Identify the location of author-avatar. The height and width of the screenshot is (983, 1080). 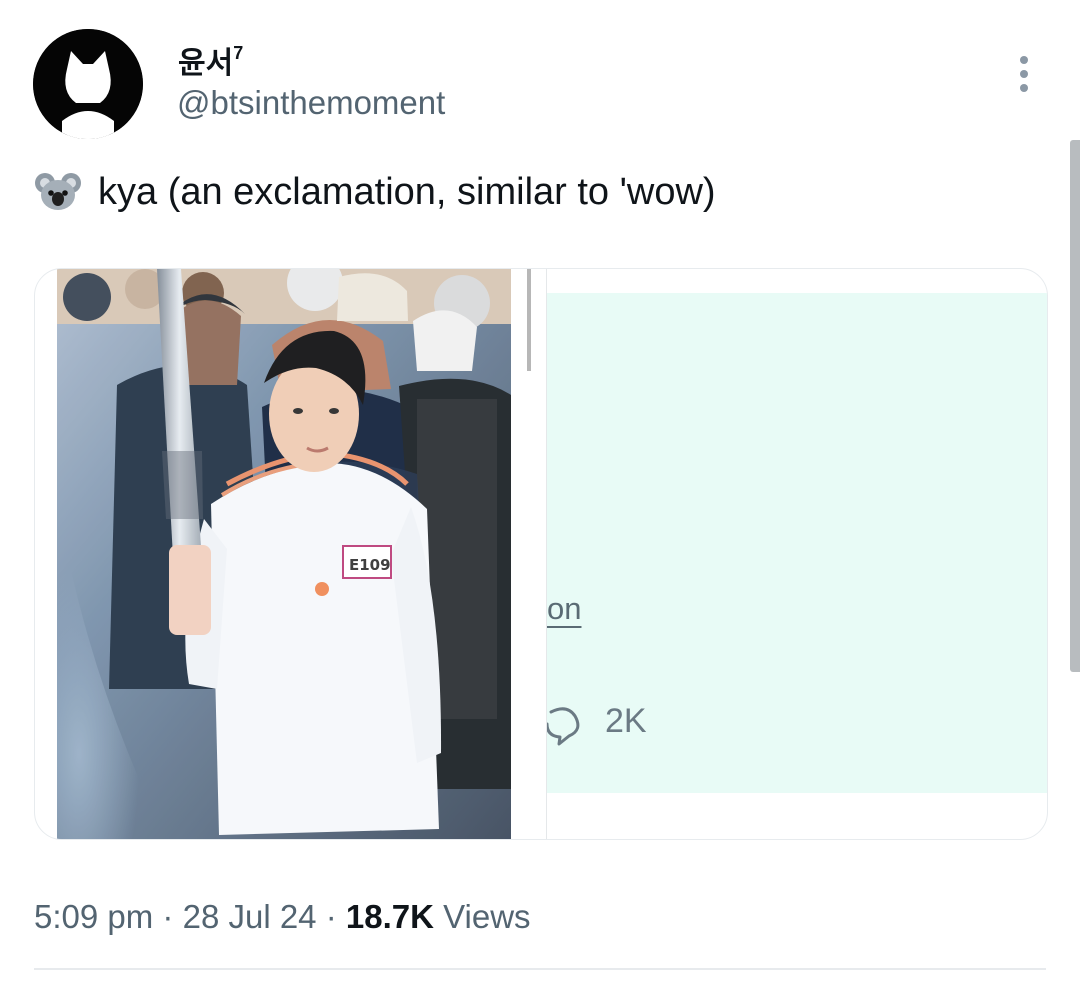
(88, 84).